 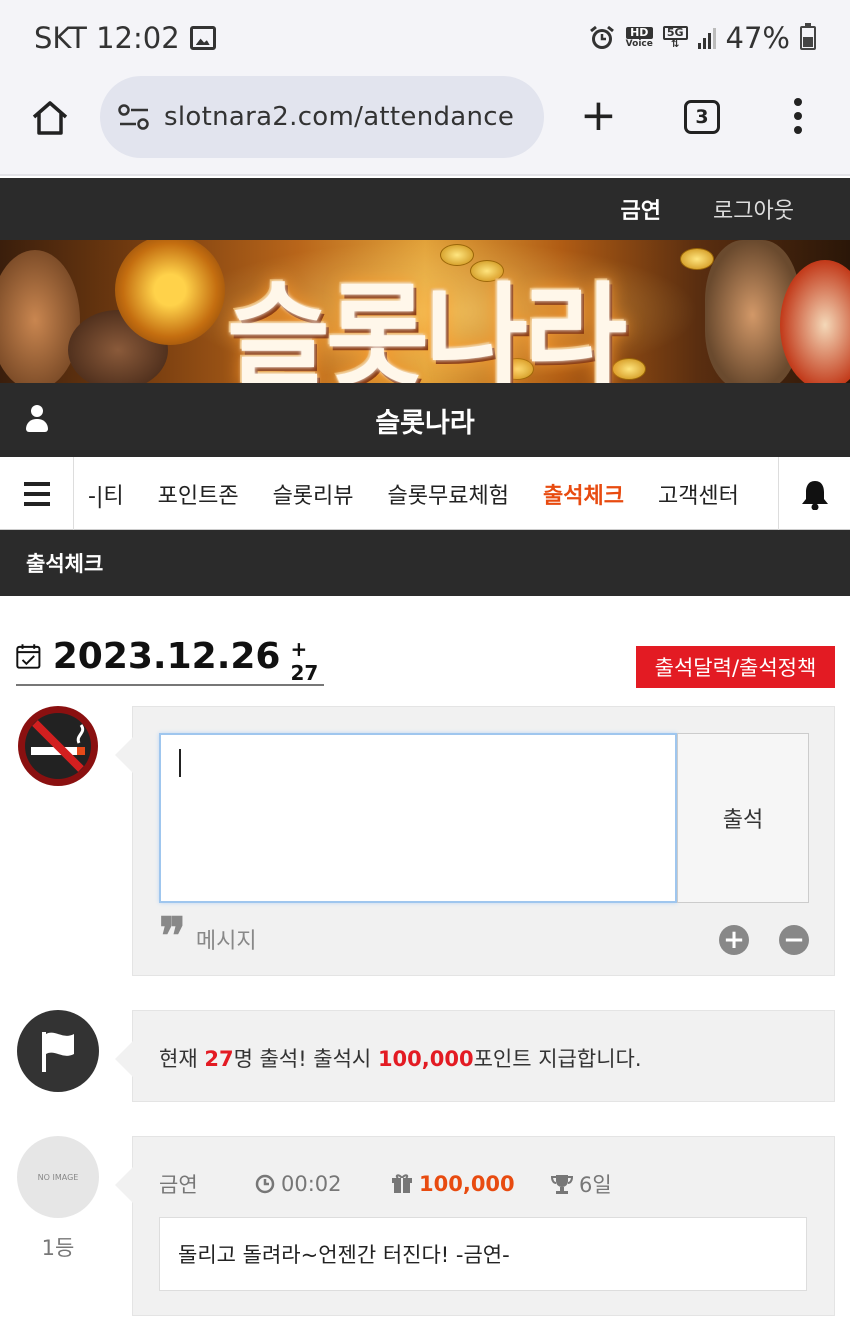 I want to click on attendance-date-header: 2023.12.26 + 27, so click(x=170, y=657).